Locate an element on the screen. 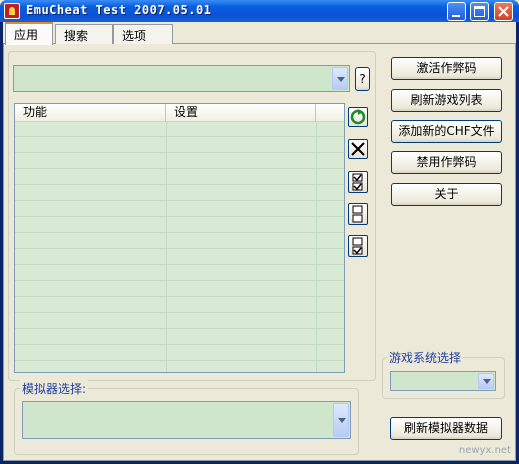  cheat-combo is located at coordinates (181, 78).